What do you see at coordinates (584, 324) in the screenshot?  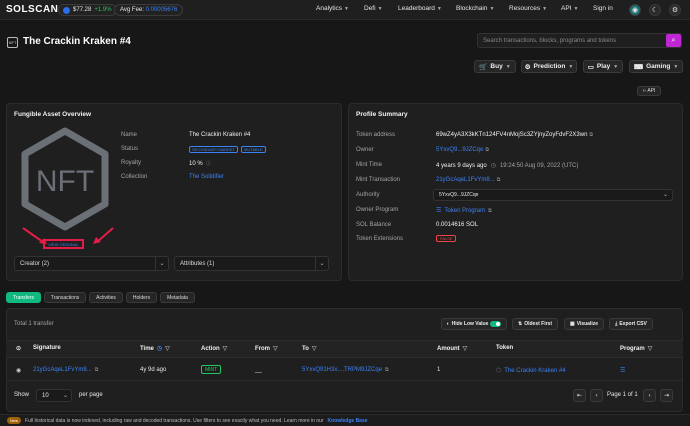 I see `visualize-button: ▦ Visualize` at bounding box center [584, 324].